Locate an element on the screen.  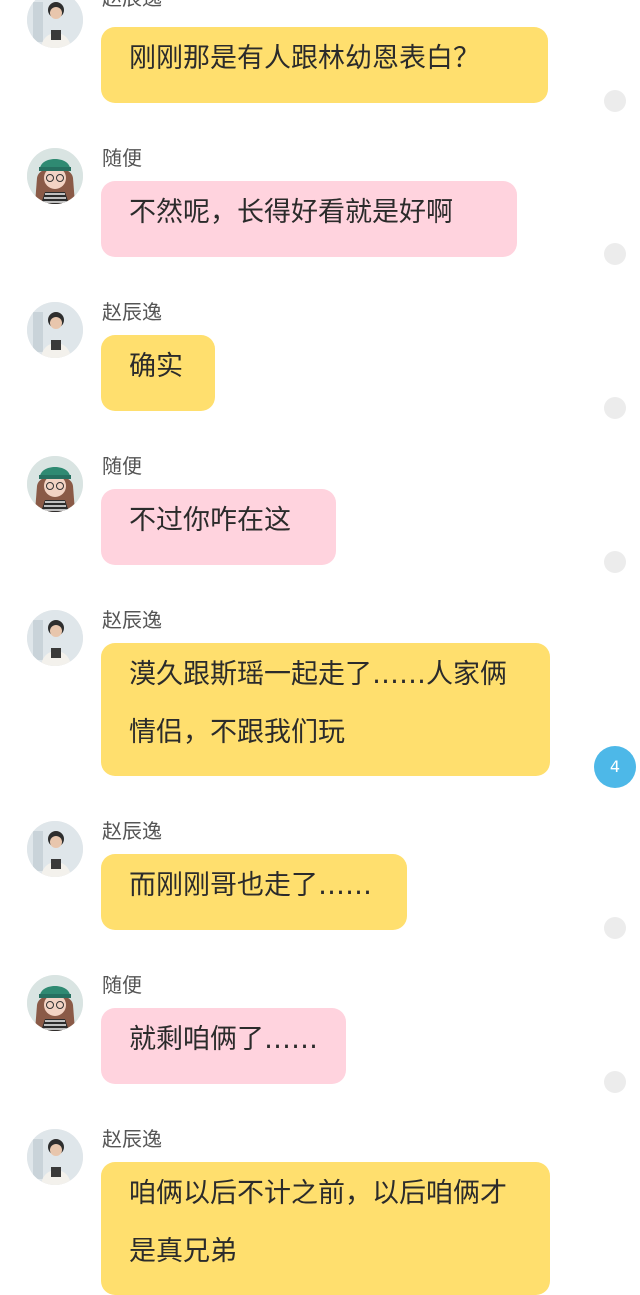
message-bubble: 不然呢，长得好看就是好啊 is located at coordinates (309, 219).